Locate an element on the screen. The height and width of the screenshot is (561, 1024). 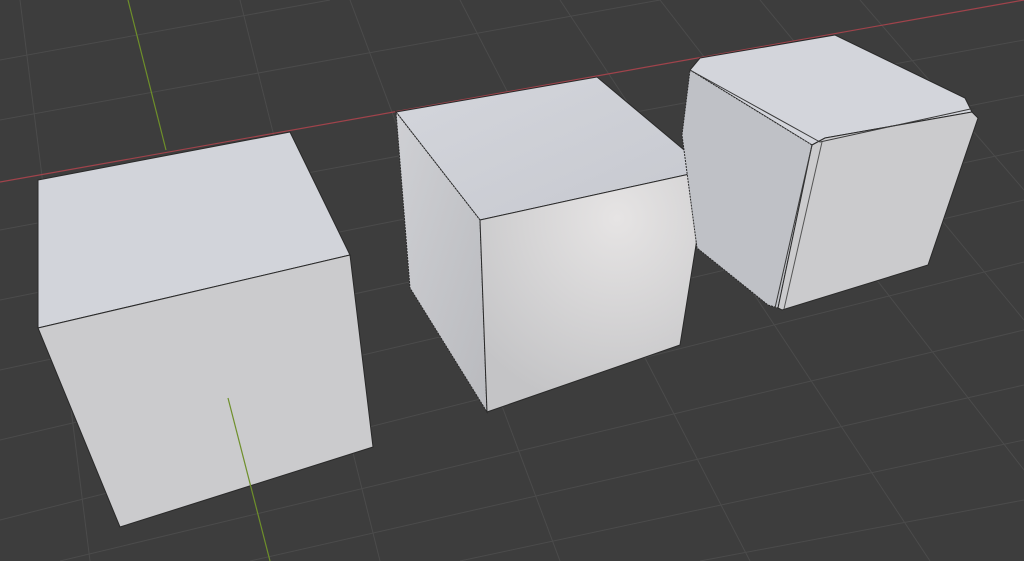
cube-bevelled is located at coordinates (830, 172).